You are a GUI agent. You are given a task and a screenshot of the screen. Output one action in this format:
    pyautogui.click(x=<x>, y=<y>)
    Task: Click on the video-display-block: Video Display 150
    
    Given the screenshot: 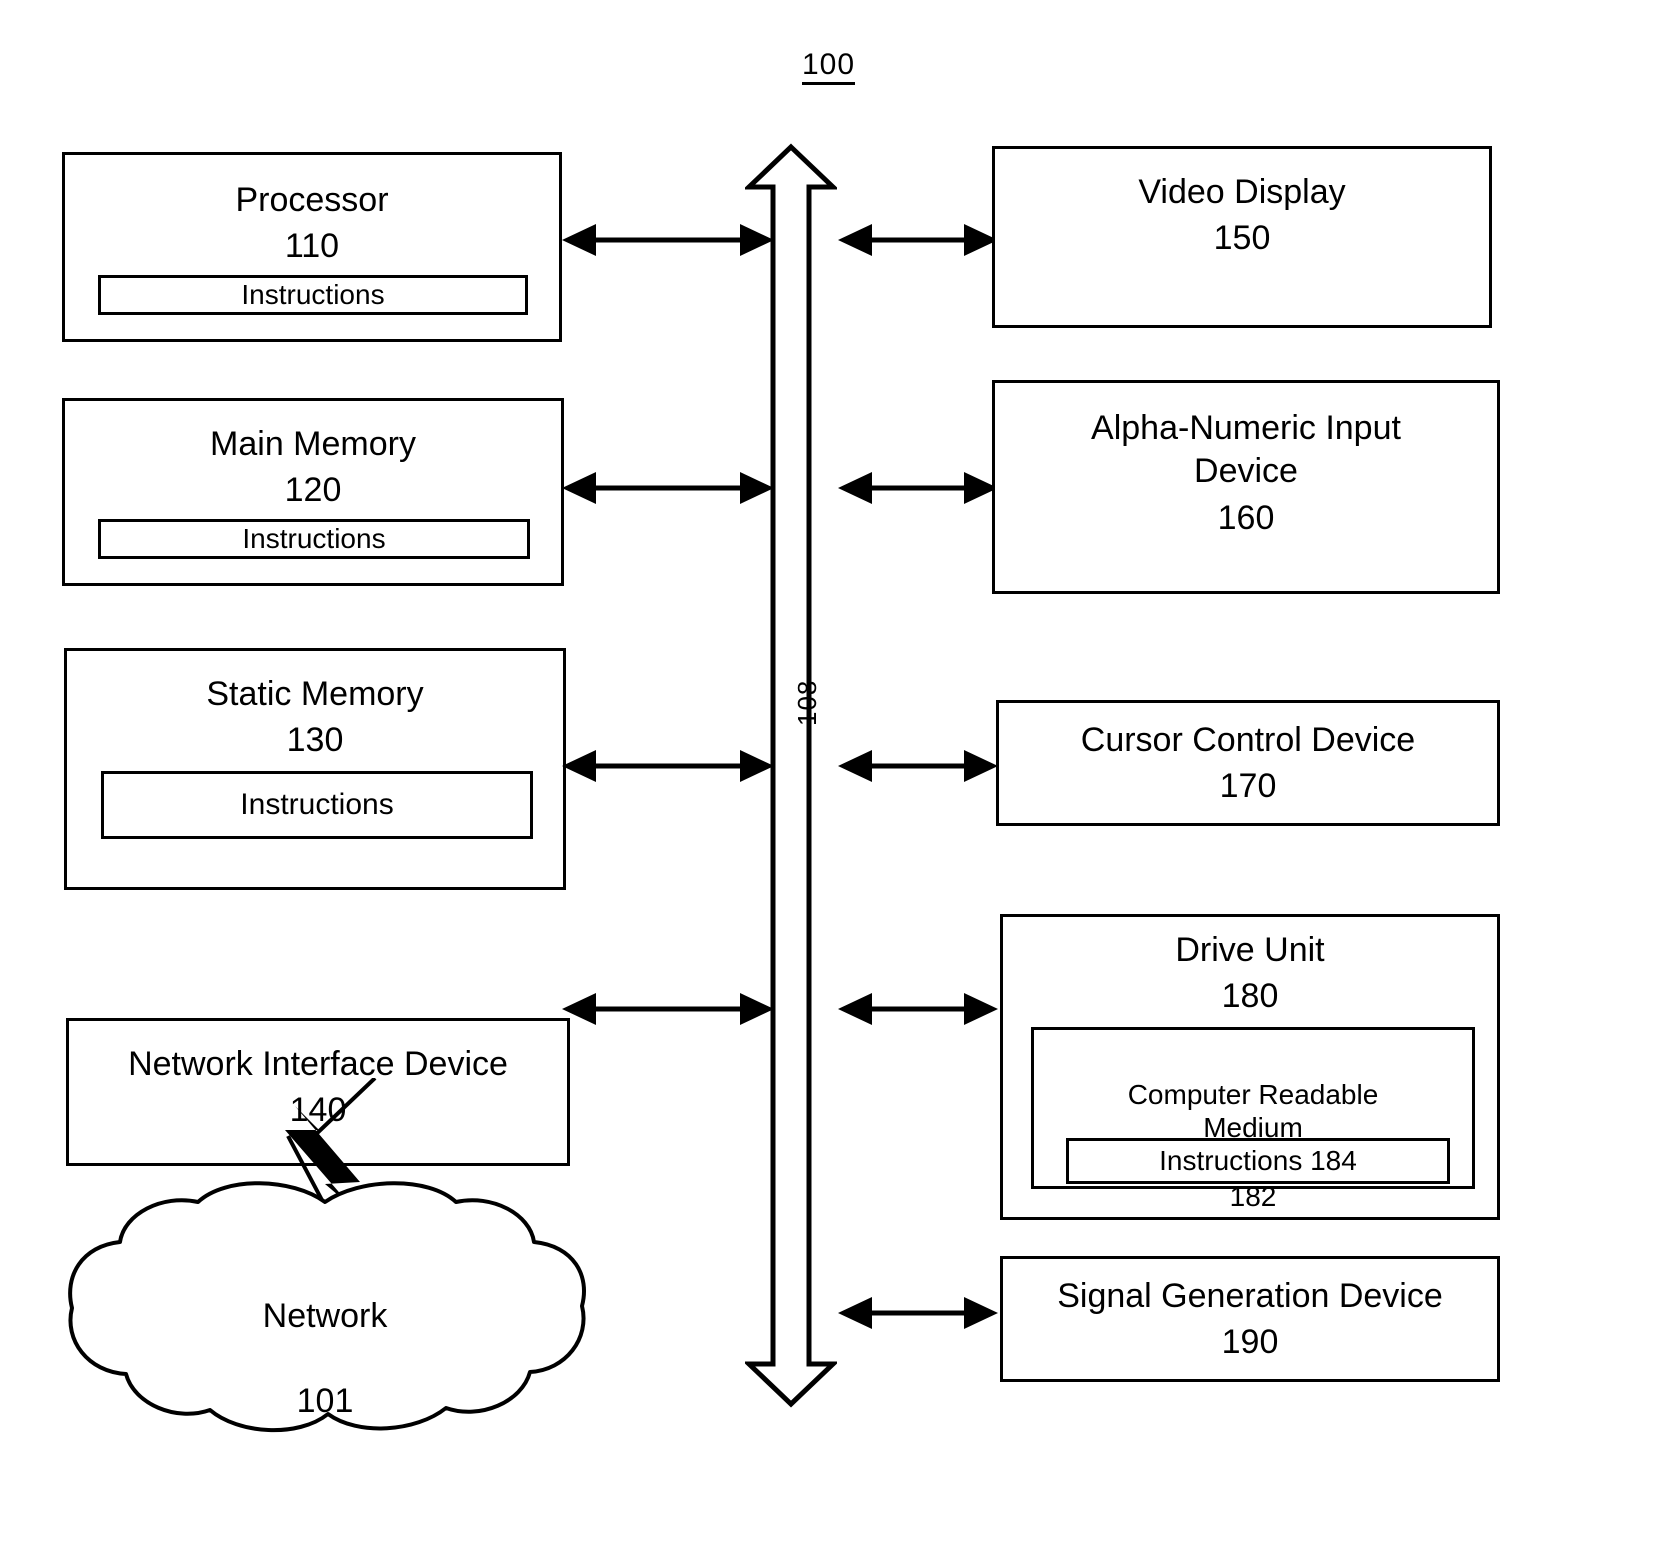 What is the action you would take?
    pyautogui.click(x=1242, y=237)
    